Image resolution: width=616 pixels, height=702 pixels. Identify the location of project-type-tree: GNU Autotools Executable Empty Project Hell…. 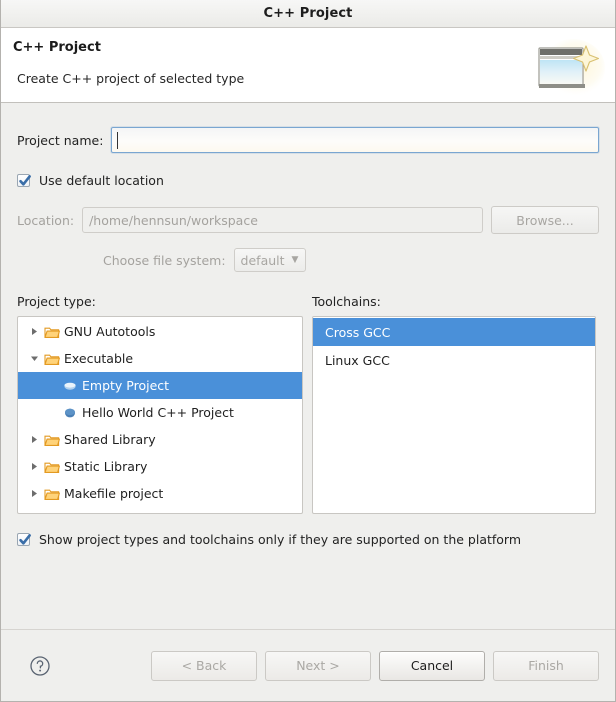
(160, 415).